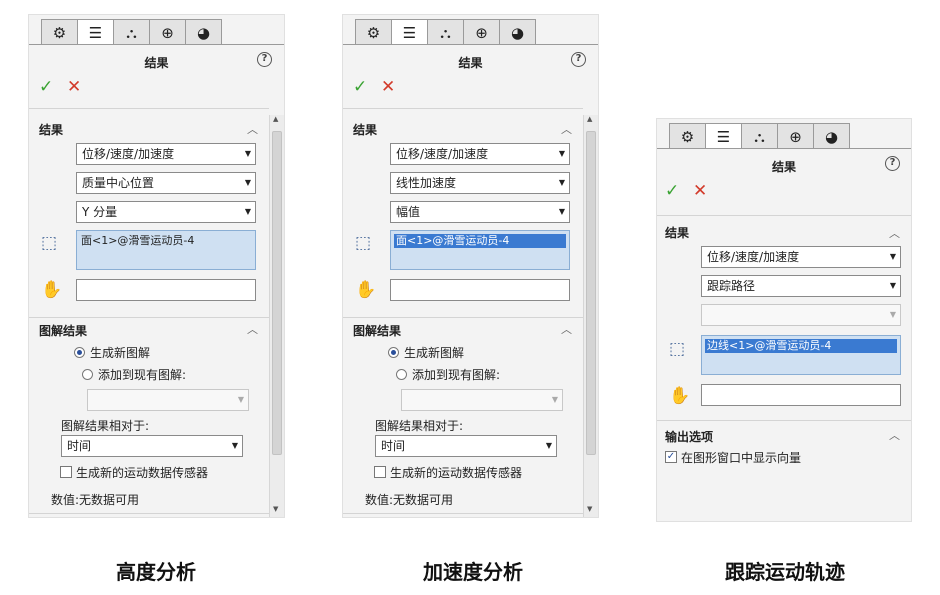 The height and width of the screenshot is (595, 940). What do you see at coordinates (741, 458) in the screenshot?
I see `show-vector-label: 在图形窗口中显示向量` at bounding box center [741, 458].